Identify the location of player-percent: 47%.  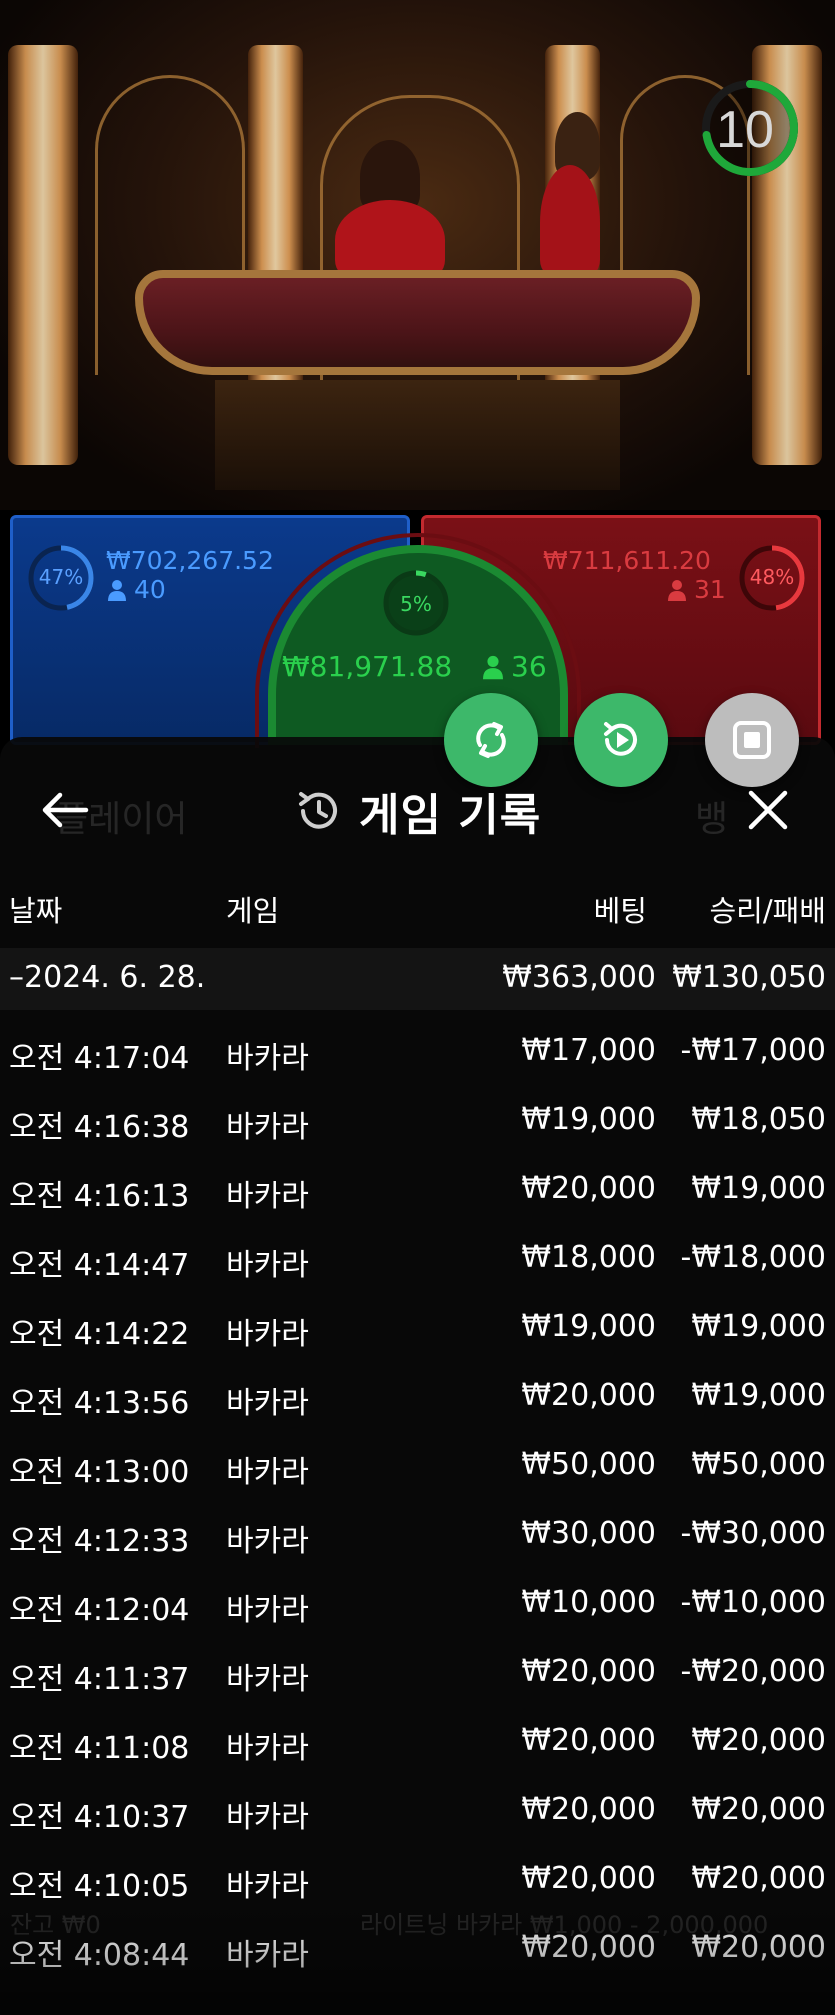
(61, 577).